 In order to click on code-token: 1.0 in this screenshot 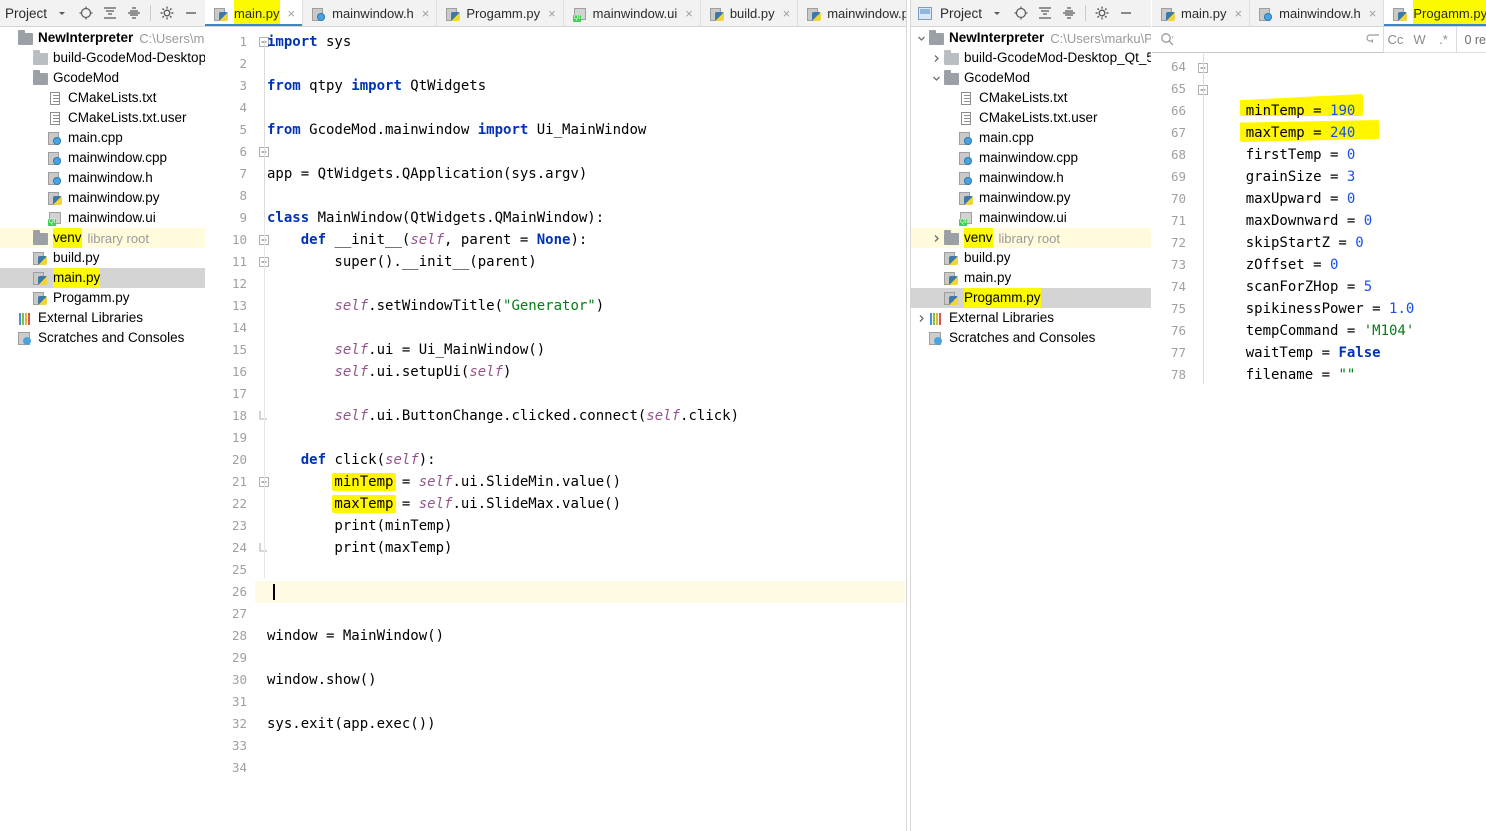, I will do `click(1402, 309)`.